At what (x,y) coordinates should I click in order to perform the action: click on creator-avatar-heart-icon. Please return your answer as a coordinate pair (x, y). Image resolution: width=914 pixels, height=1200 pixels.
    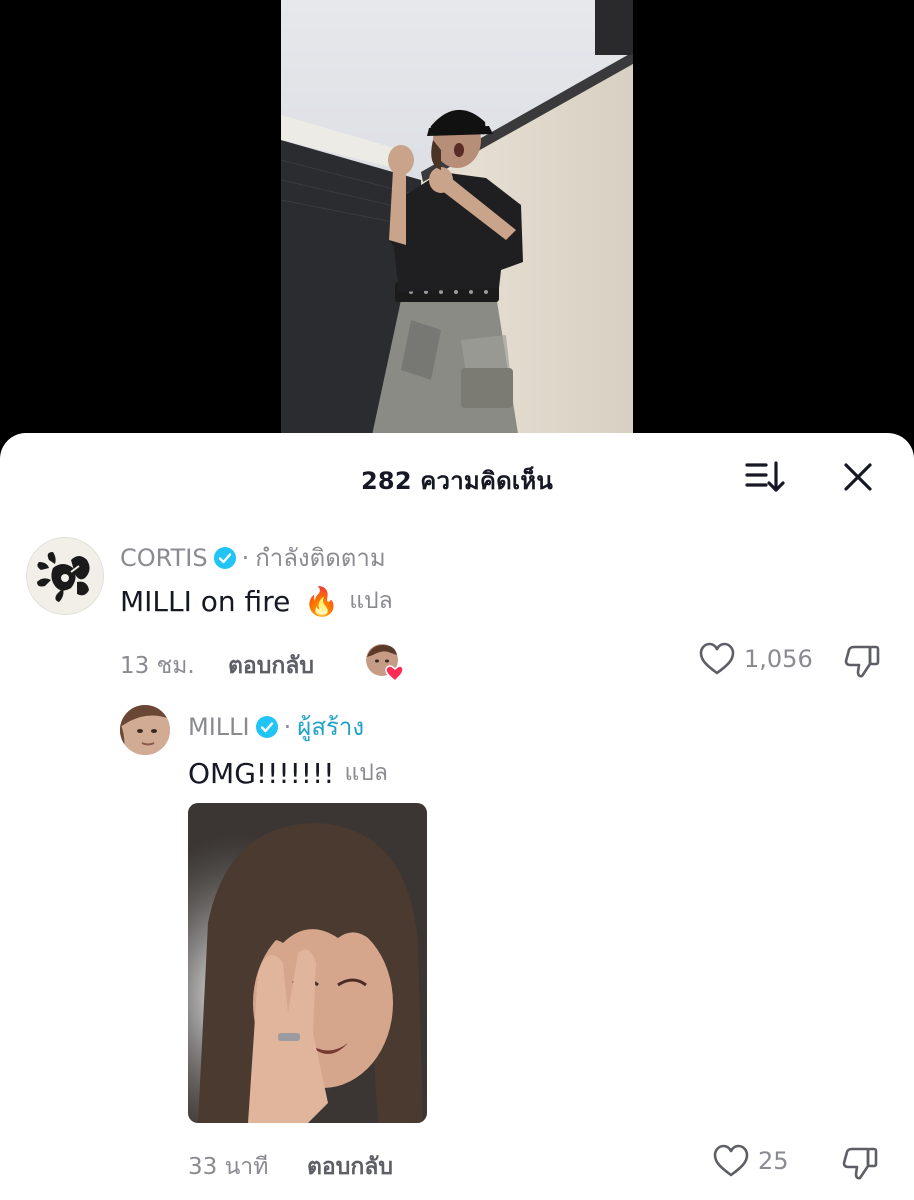
    Looking at the image, I should click on (385, 663).